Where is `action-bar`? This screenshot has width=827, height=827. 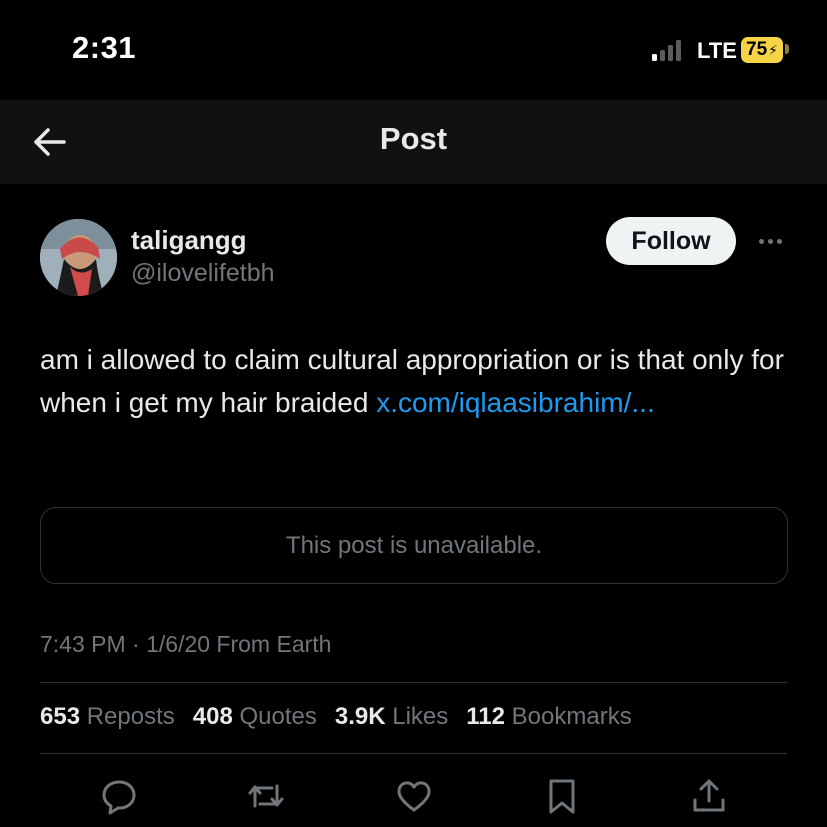
action-bar is located at coordinates (413, 798).